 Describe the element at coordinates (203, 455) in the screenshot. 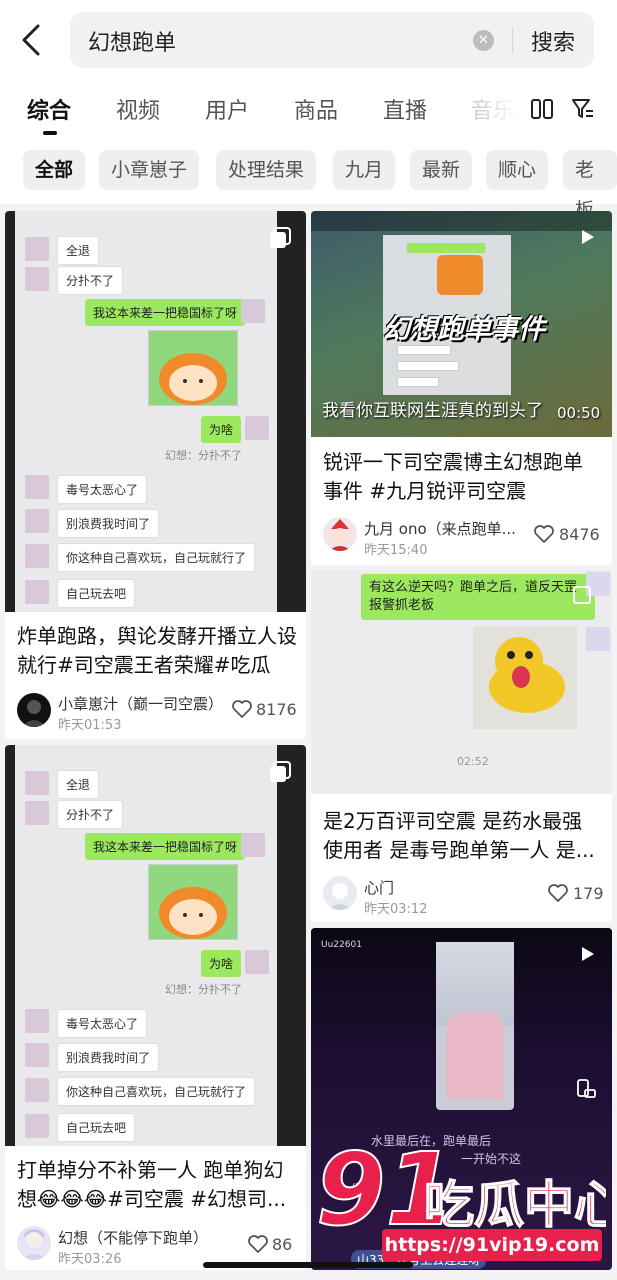

I see `chat-quote: 幻想：分扑不了` at that location.